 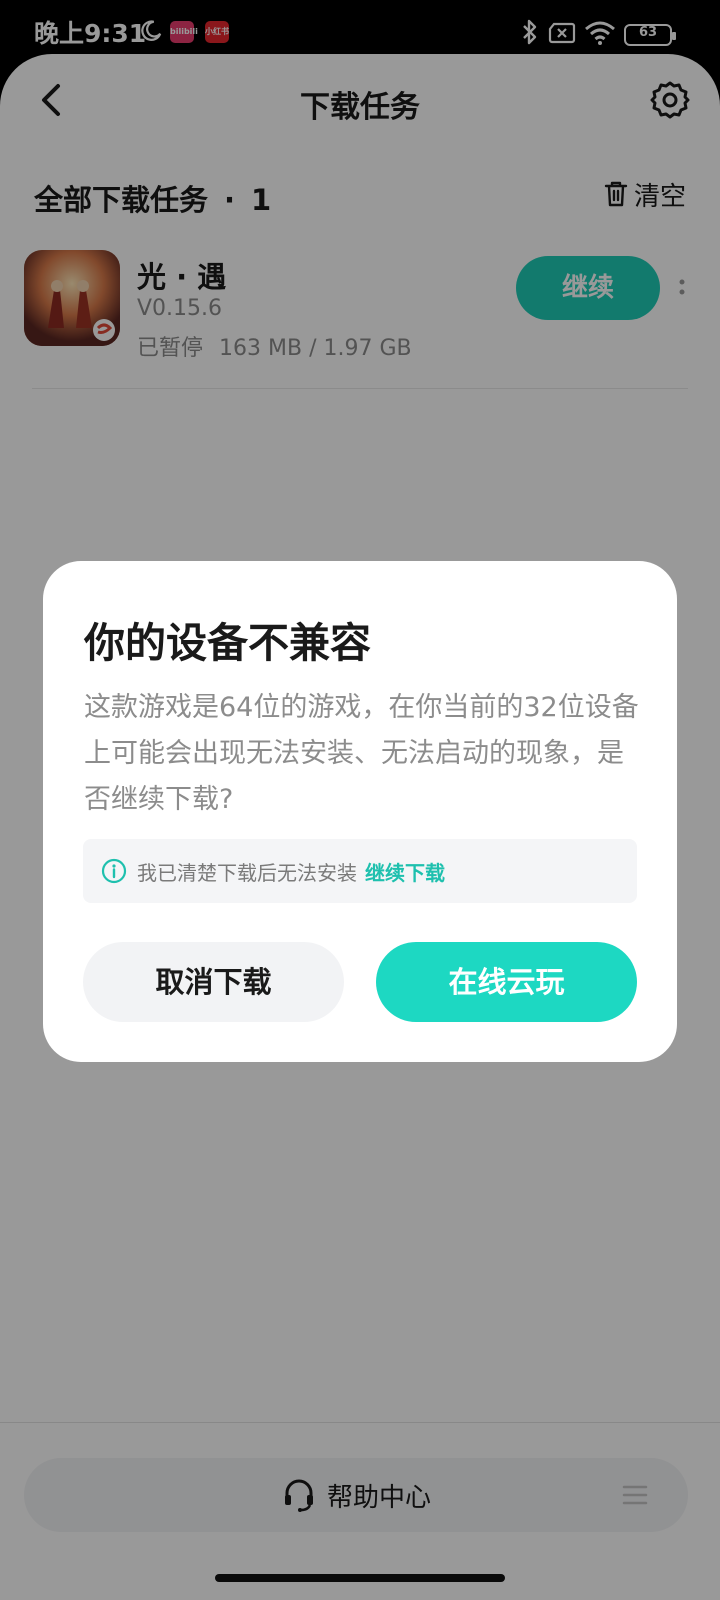 I want to click on note-text: 我已清楚下载后无法安装, so click(x=247, y=872).